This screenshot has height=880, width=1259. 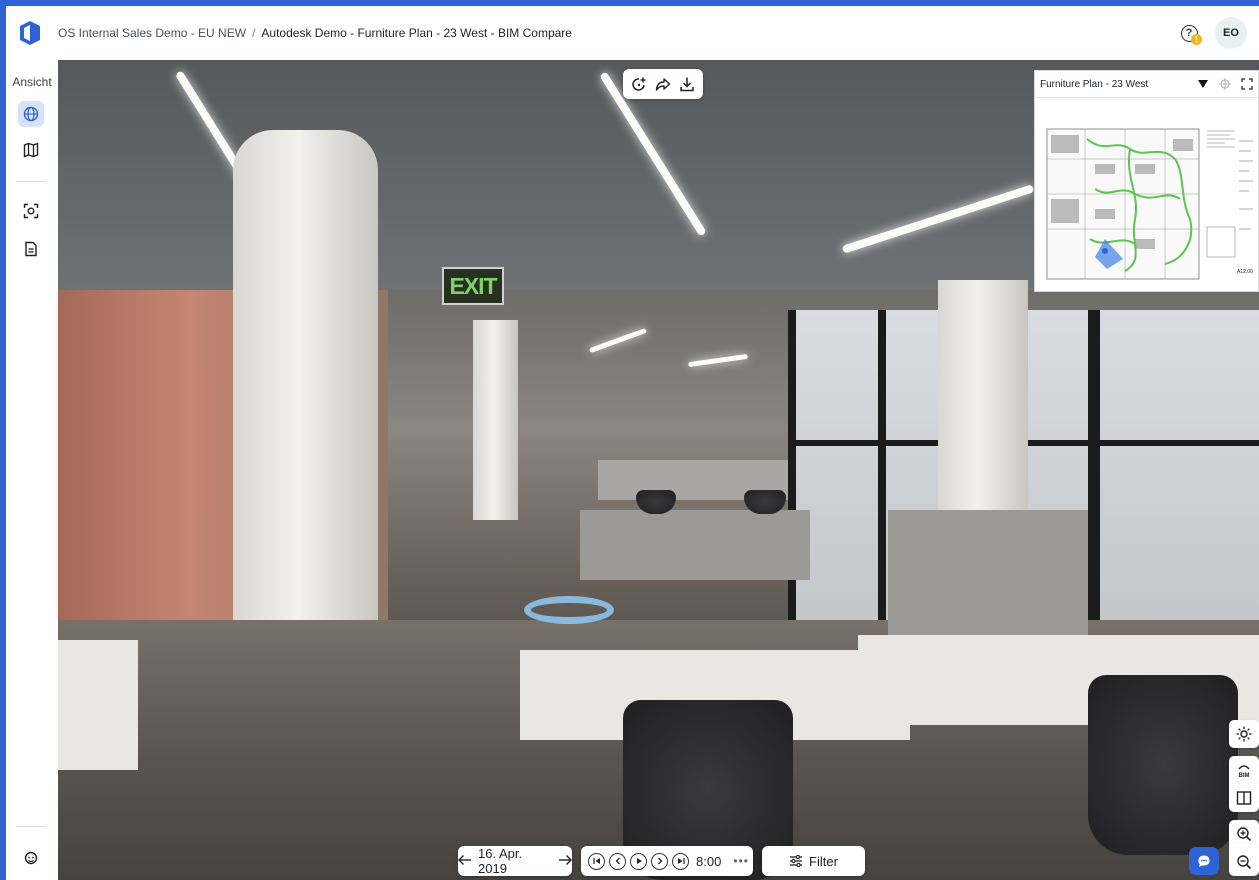 I want to click on minimap-dropdown, so click(x=1203, y=84).